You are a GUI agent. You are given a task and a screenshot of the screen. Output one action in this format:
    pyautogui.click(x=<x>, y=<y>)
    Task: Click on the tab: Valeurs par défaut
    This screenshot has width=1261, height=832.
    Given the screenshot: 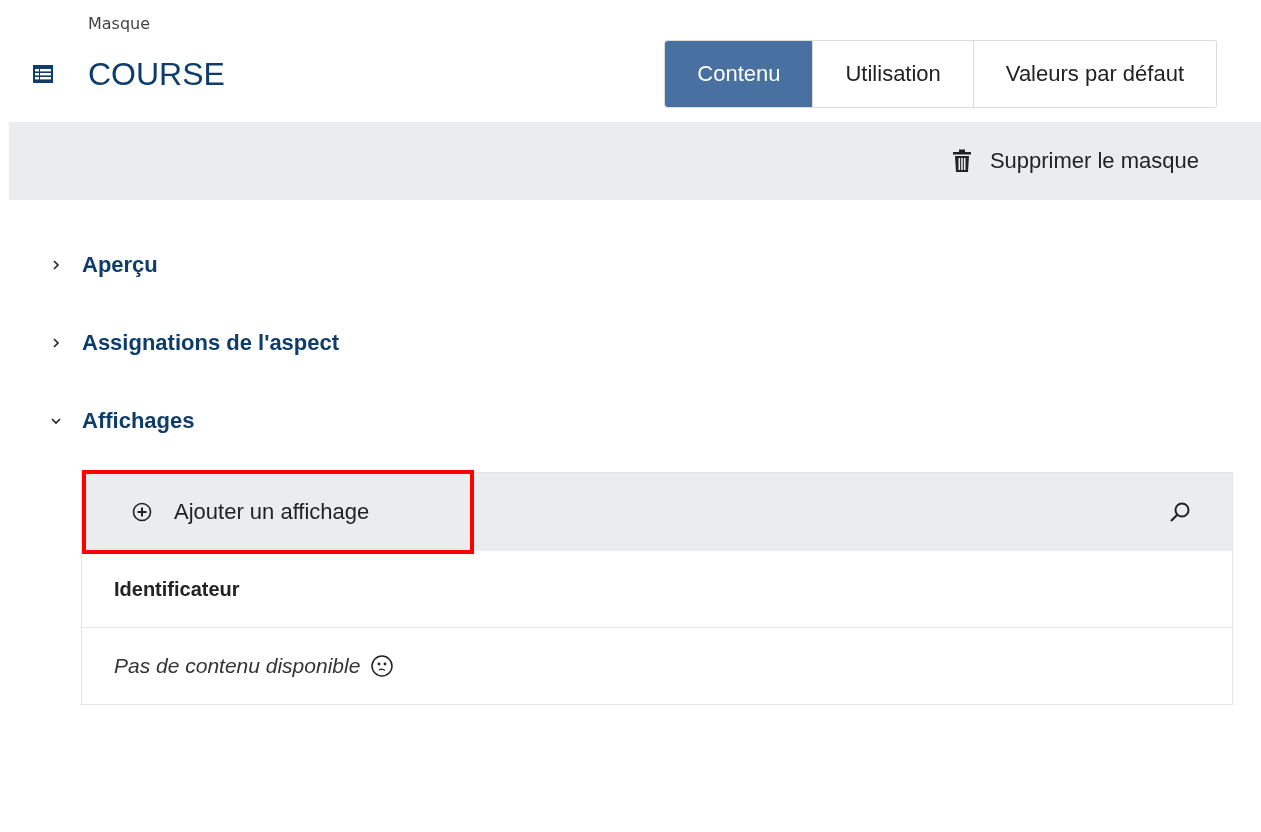 What is the action you would take?
    pyautogui.click(x=1094, y=74)
    